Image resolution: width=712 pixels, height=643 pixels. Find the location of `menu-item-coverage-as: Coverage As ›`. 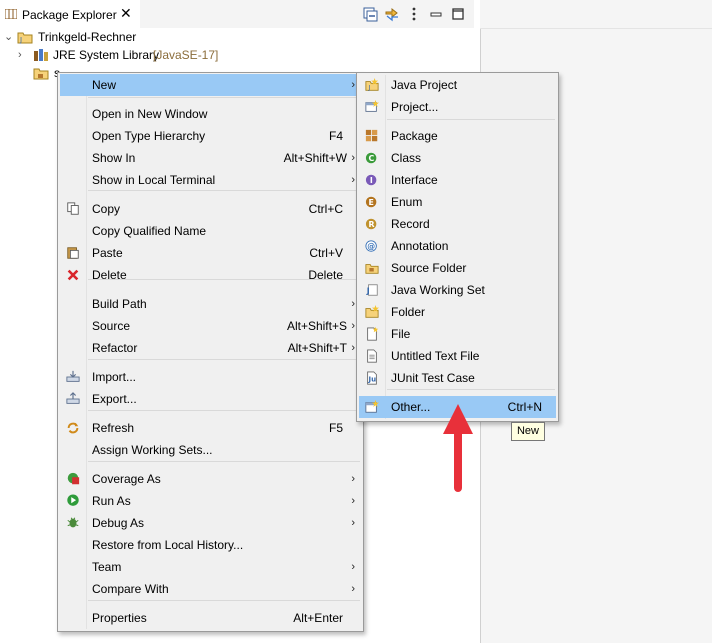

menu-item-coverage-as: Coverage As › is located at coordinates (210, 479).